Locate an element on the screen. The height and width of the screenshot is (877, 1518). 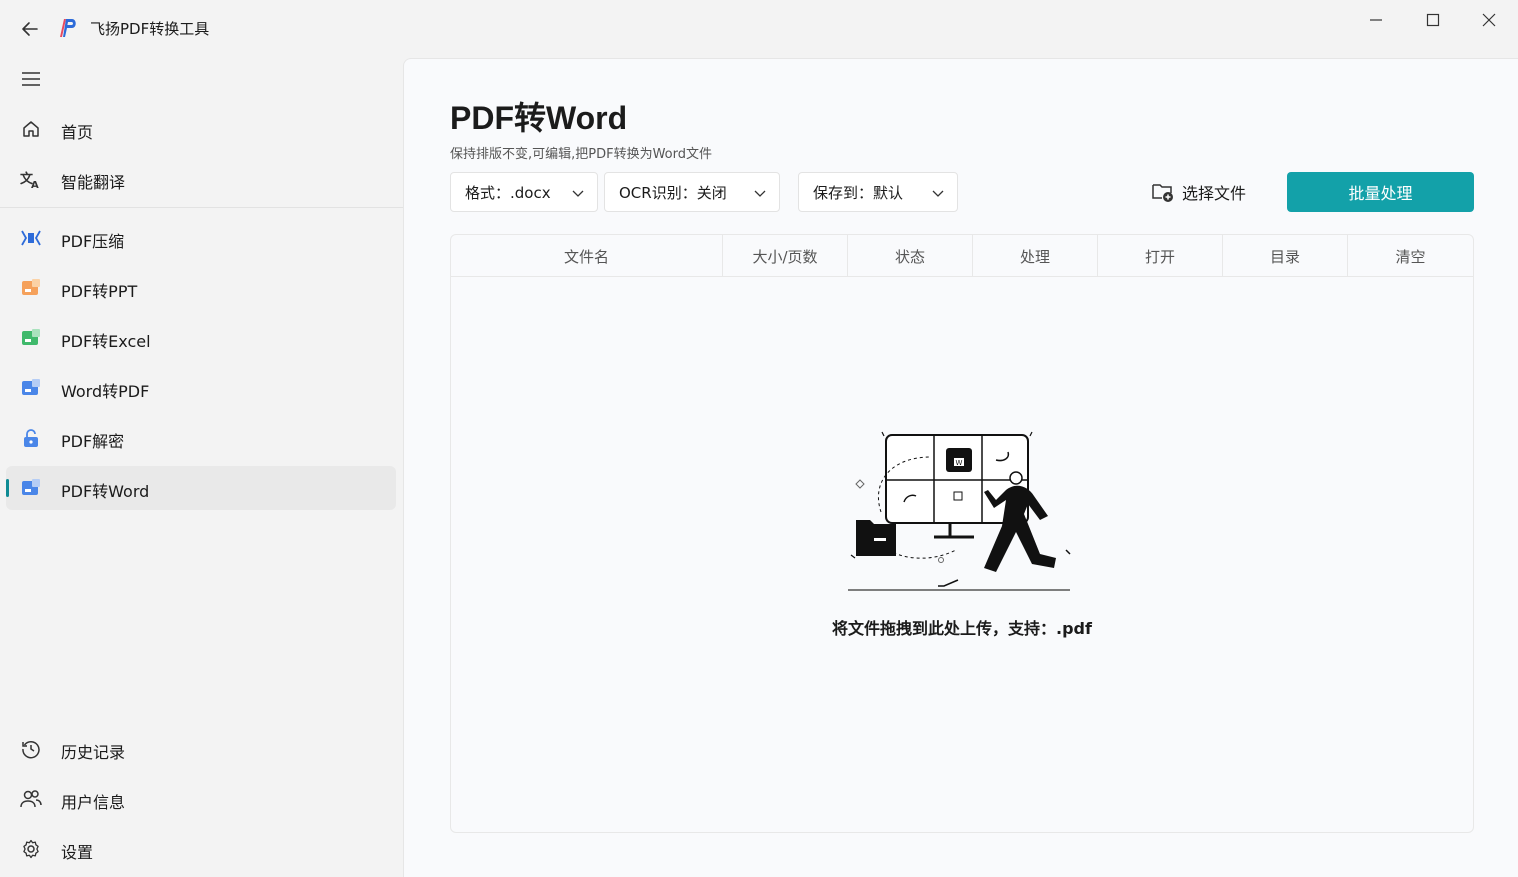
sidebar-item-user-info: 用户信息 is located at coordinates (201, 799).